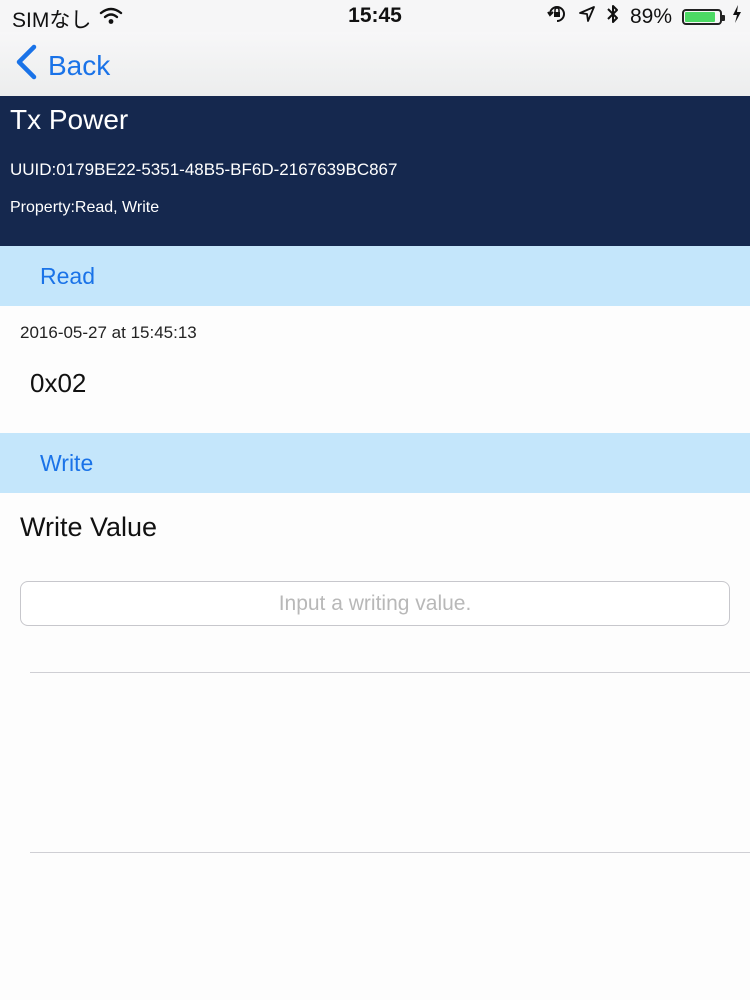  I want to click on read-section-header: Read, so click(375, 276).